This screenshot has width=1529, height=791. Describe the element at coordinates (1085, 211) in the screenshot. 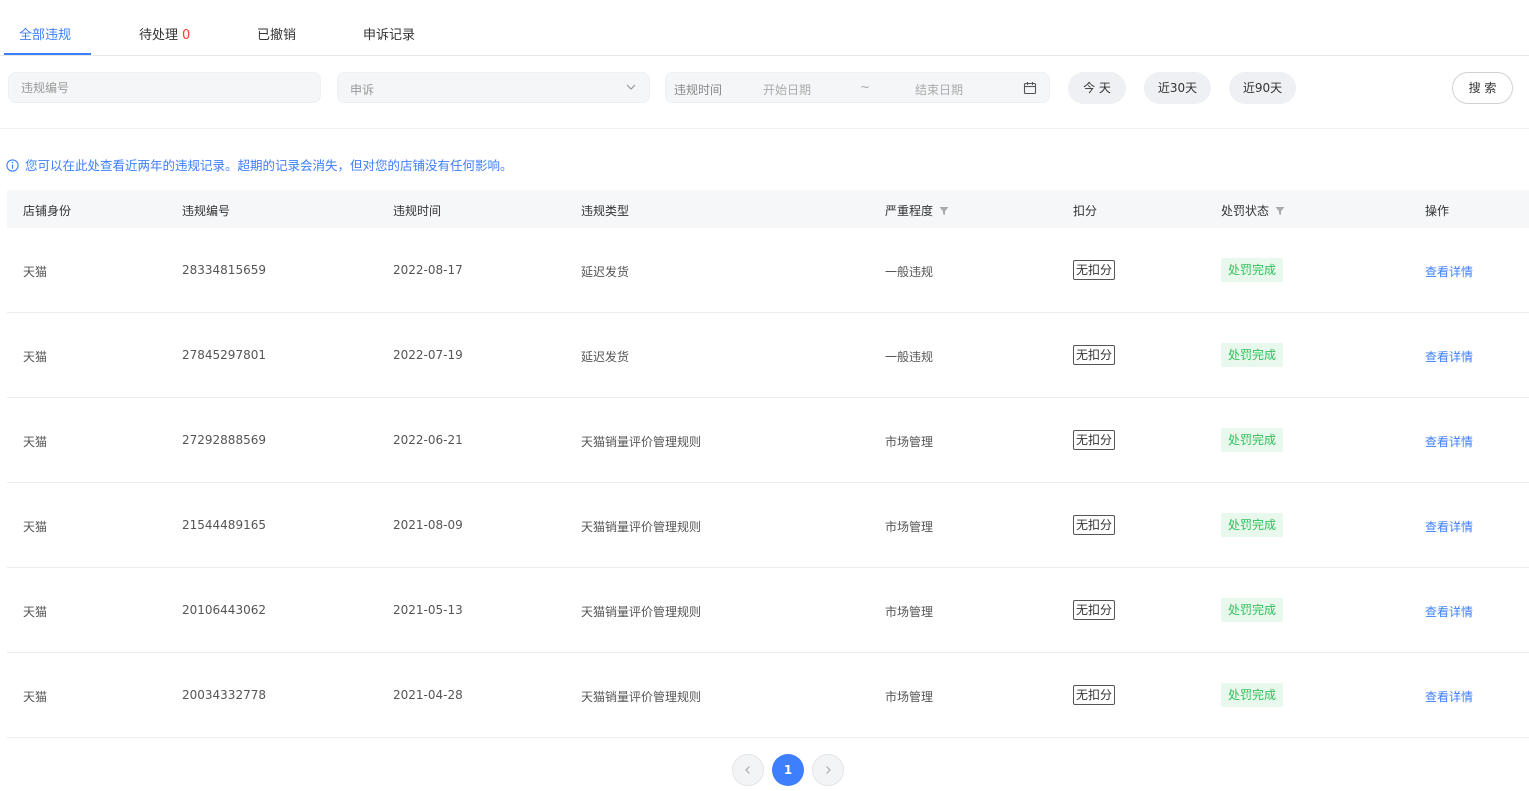

I see `col-deduction: 扣分` at that location.